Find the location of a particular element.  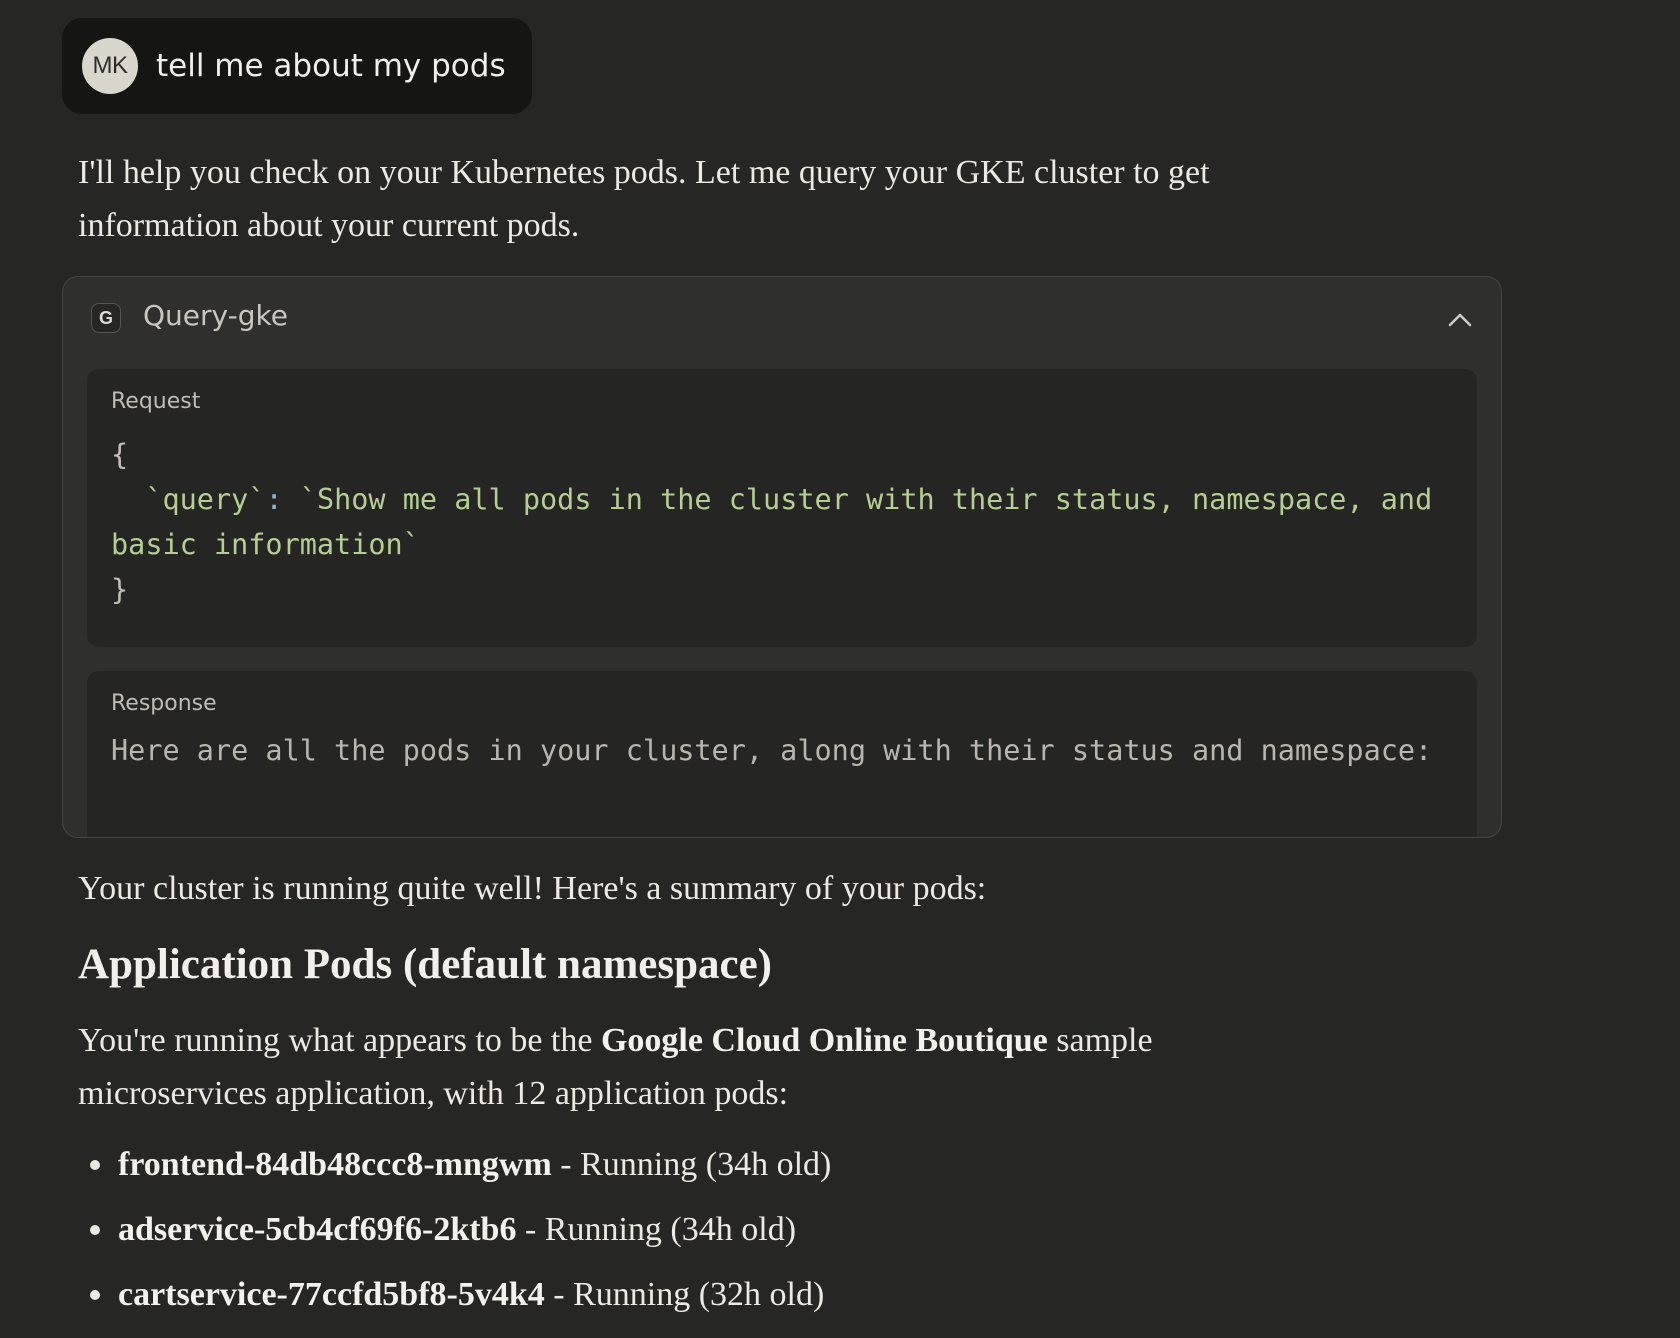

avatar: MK is located at coordinates (110, 66).